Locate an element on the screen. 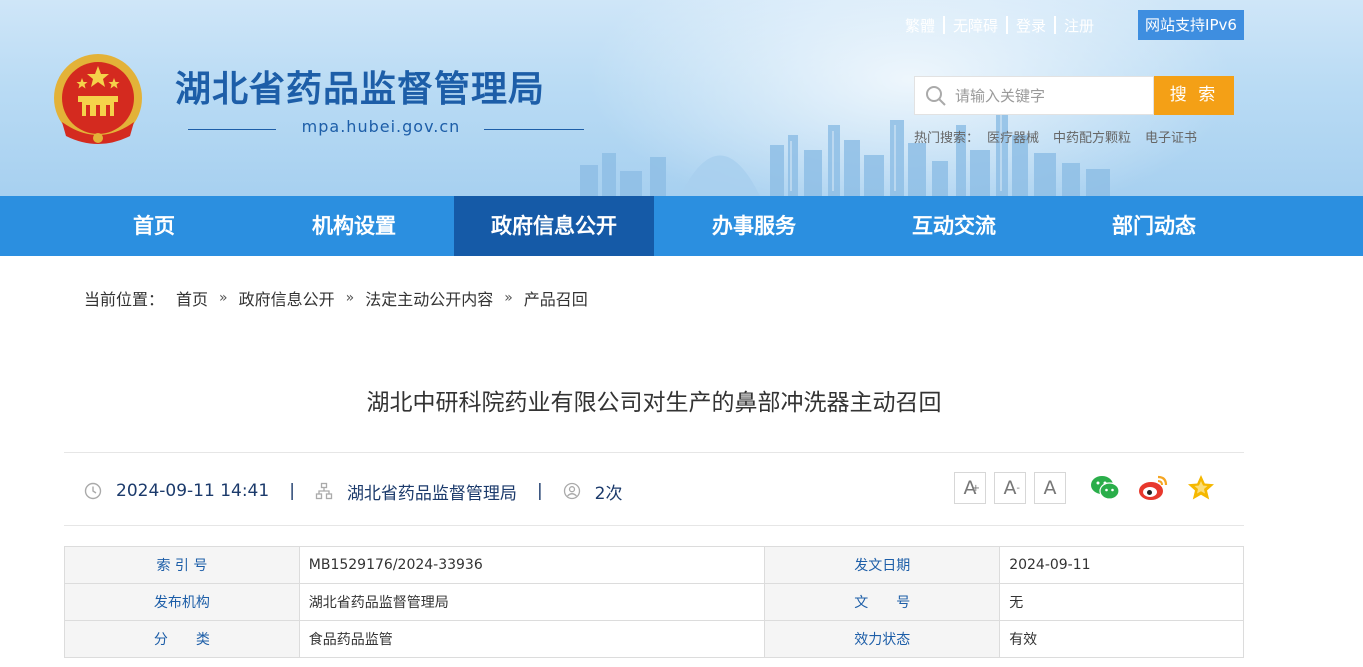 The width and height of the screenshot is (1363, 667). clock-icon is located at coordinates (93, 491).